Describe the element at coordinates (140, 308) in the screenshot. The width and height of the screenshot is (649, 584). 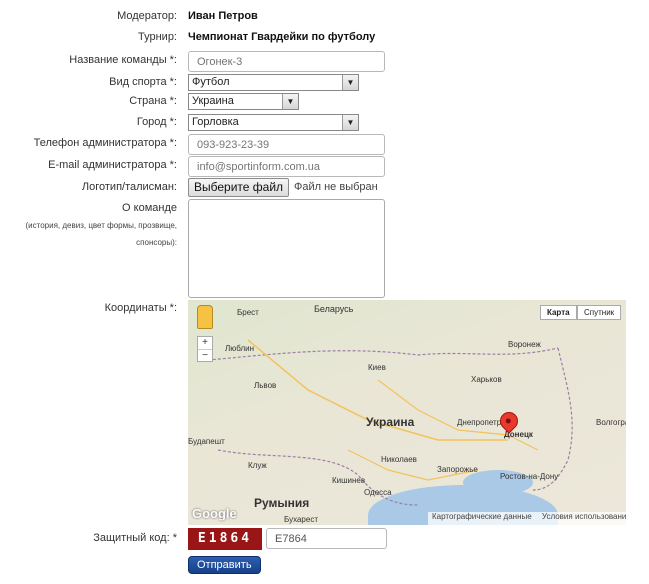
I see `coords-label: Координаты *:` at that location.